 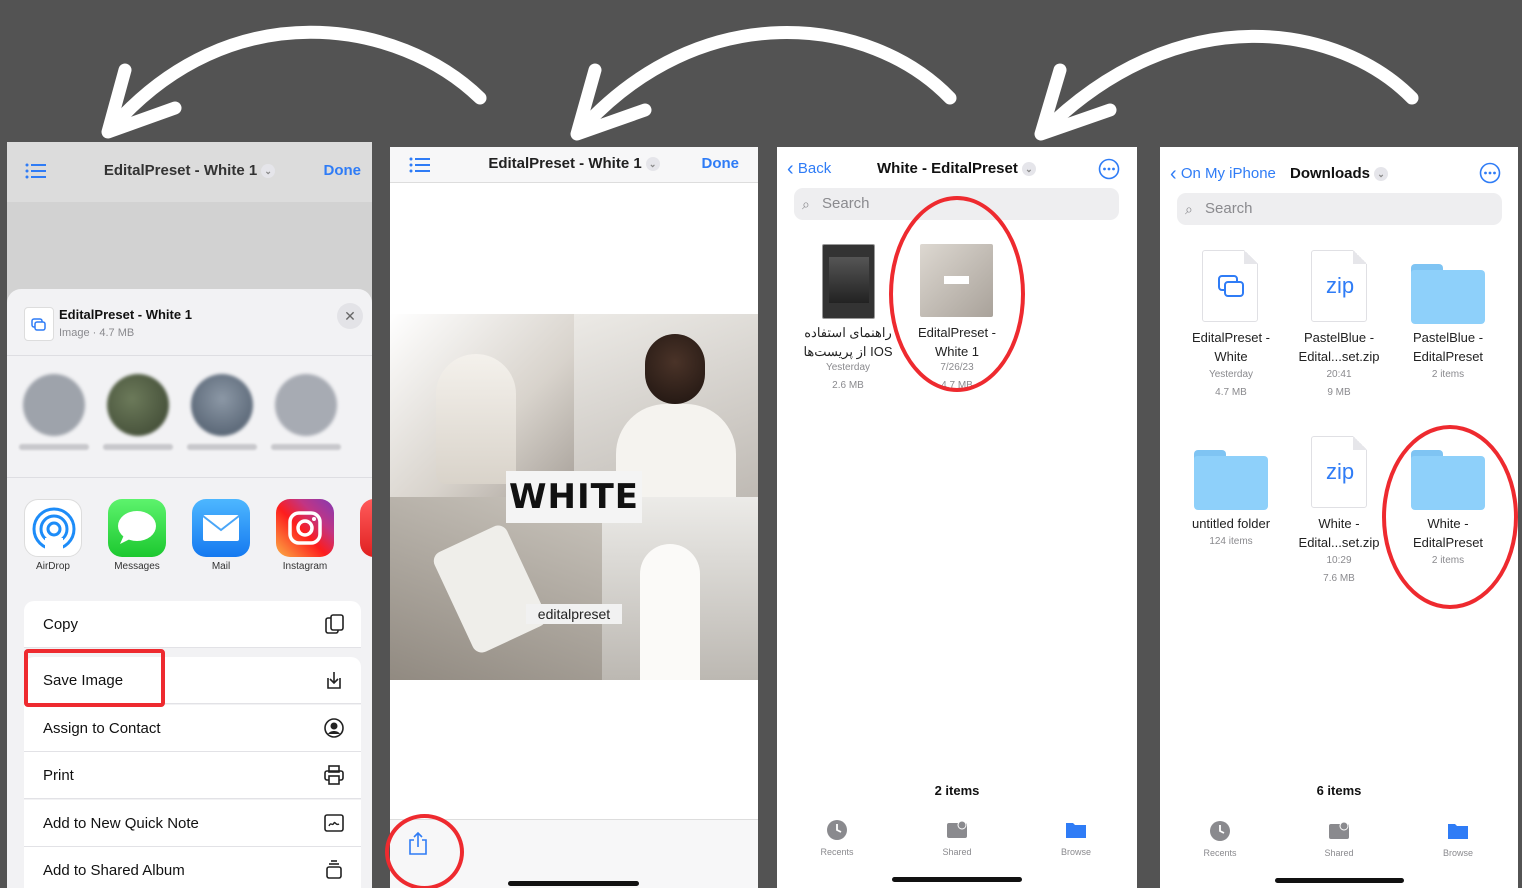 What do you see at coordinates (574, 614) in the screenshot?
I see `image-handle: editalpreset` at bounding box center [574, 614].